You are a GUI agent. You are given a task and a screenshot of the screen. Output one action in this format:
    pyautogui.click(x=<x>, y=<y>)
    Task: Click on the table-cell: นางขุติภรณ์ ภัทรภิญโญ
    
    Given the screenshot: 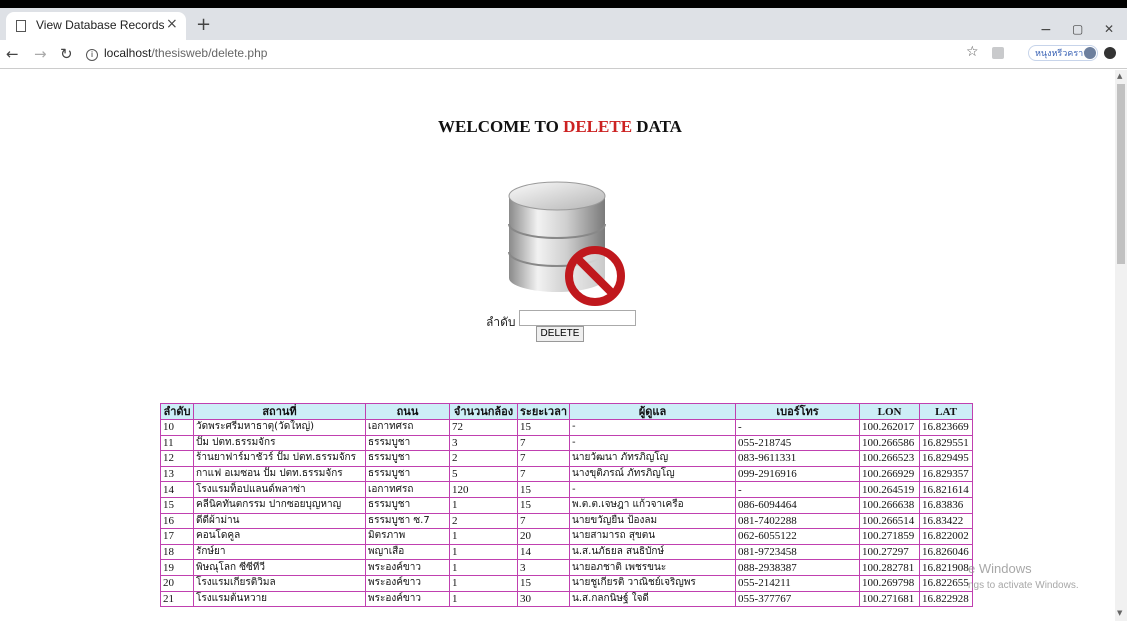 What is the action you would take?
    pyautogui.click(x=653, y=474)
    